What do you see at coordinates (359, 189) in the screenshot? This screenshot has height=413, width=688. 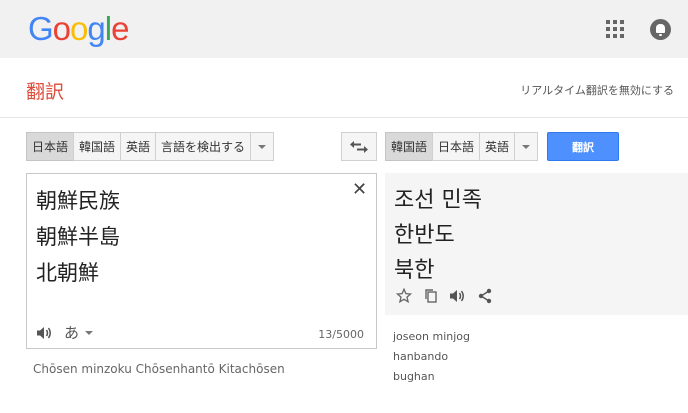 I see `clear-icon: ✕` at bounding box center [359, 189].